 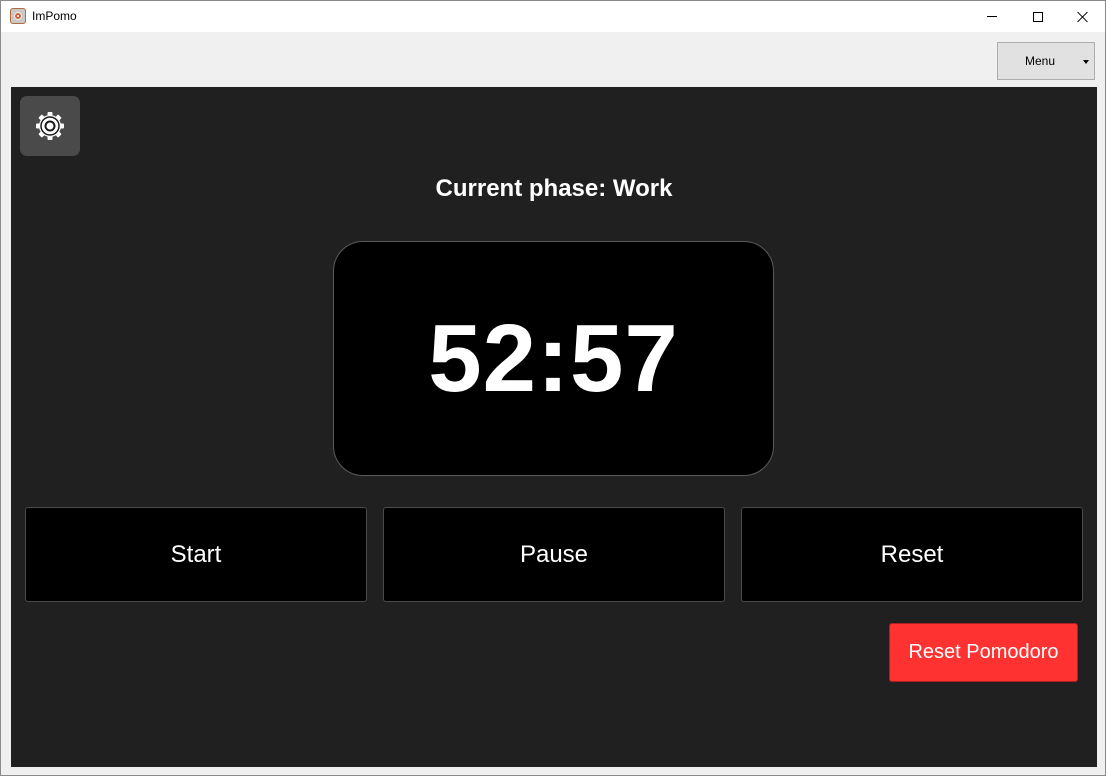 I want to click on close-icon, so click(x=1083, y=17).